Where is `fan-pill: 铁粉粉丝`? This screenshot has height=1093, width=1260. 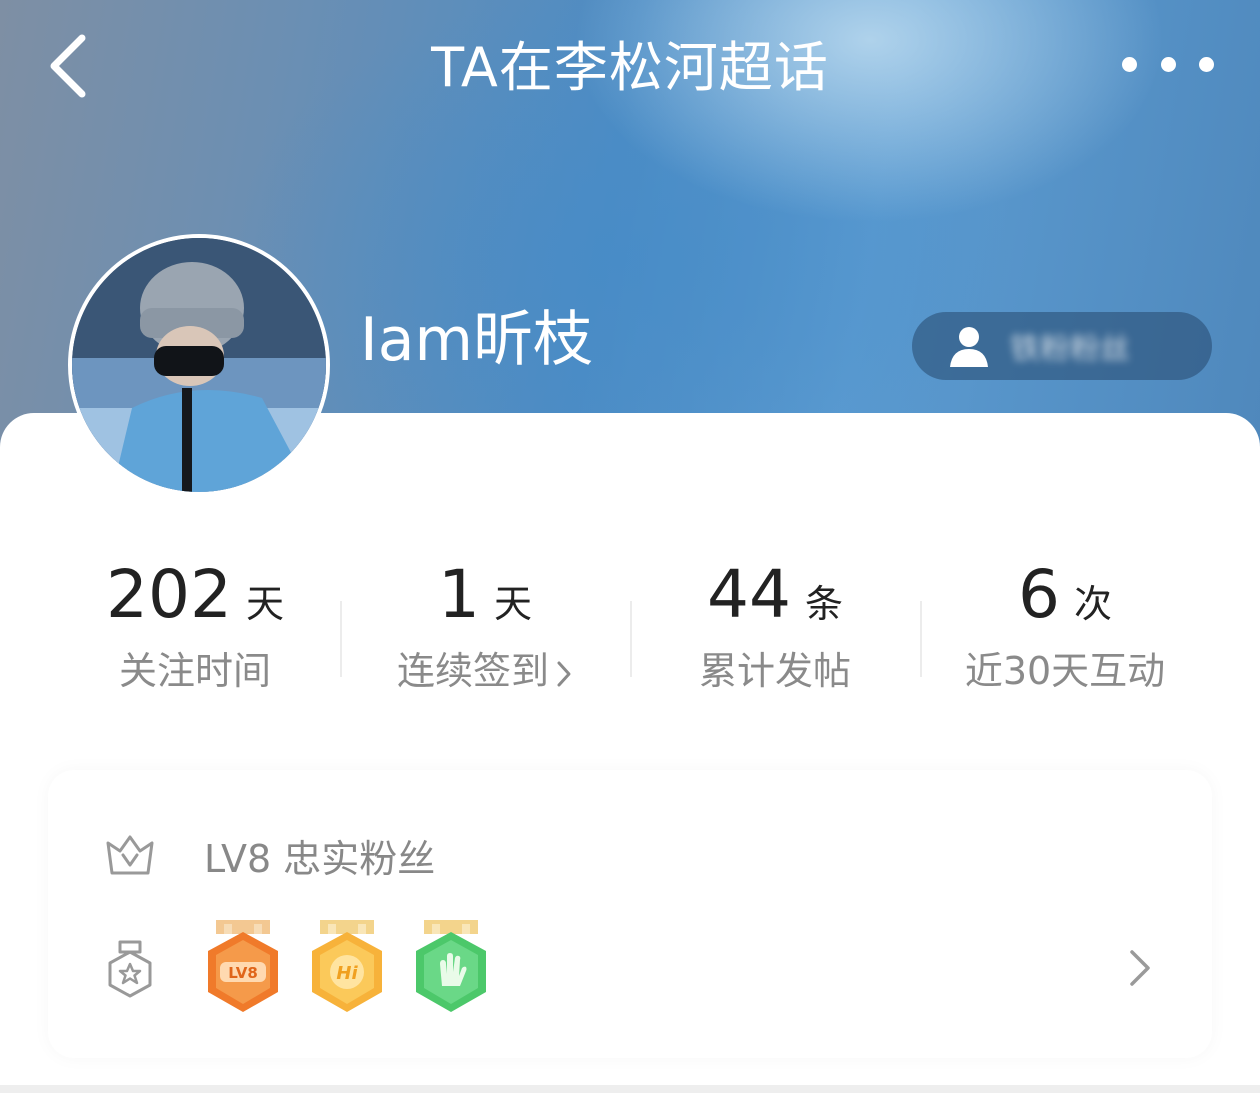 fan-pill: 铁粉粉丝 is located at coordinates (1062, 346).